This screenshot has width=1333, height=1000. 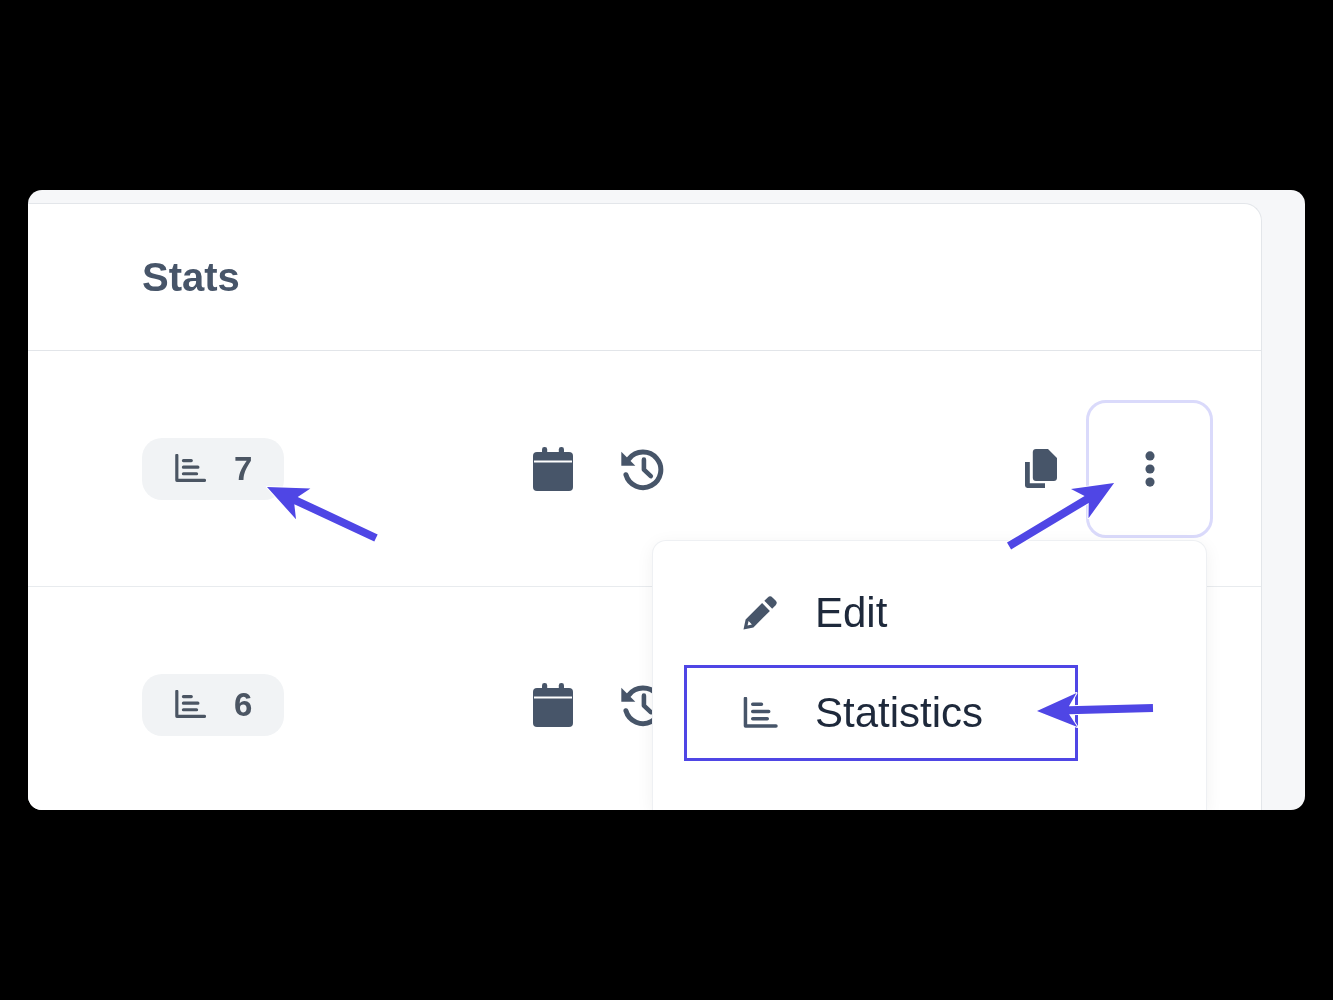 What do you see at coordinates (881, 613) in the screenshot?
I see `menu-item: Edit` at bounding box center [881, 613].